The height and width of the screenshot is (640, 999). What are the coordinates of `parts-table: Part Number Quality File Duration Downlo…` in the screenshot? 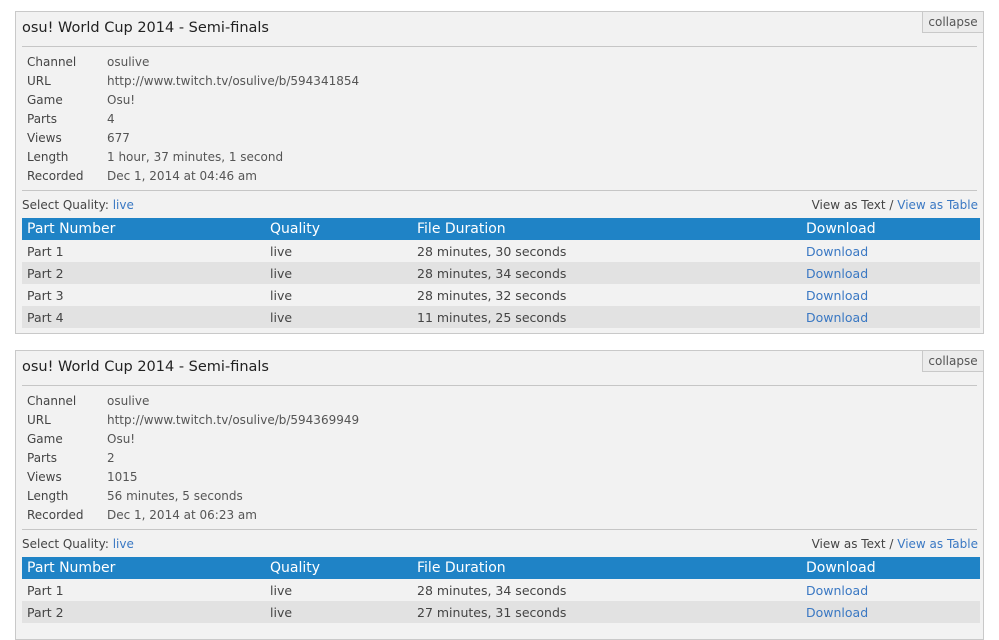 It's located at (501, 590).